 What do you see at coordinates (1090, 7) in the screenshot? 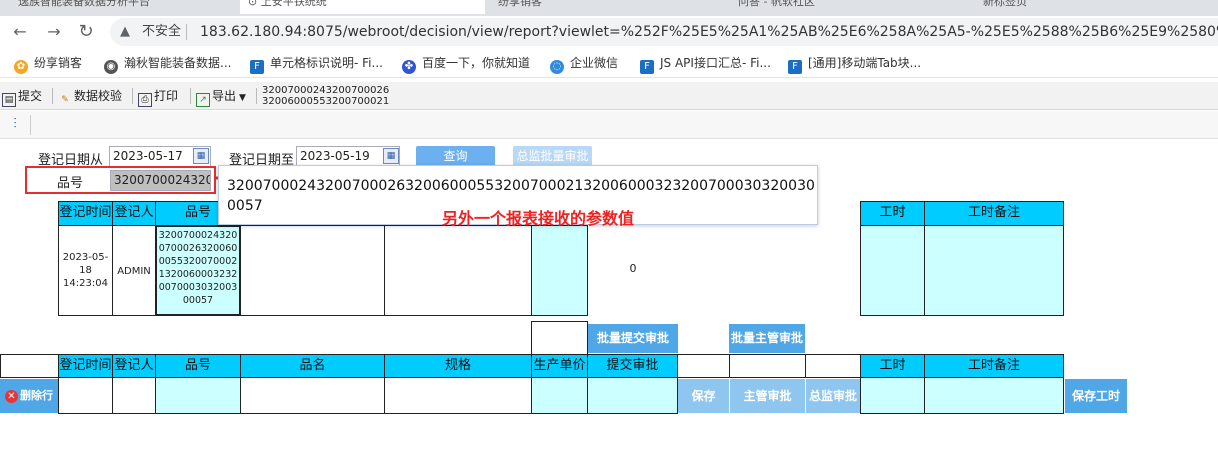
I see `browser-tab-5: 新标签页` at bounding box center [1090, 7].